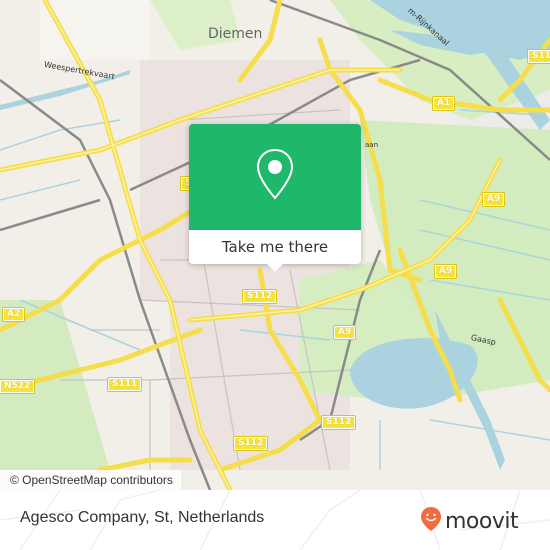 The image size is (550, 550). I want to click on moovit-smile-pin-icon, so click(431, 521).